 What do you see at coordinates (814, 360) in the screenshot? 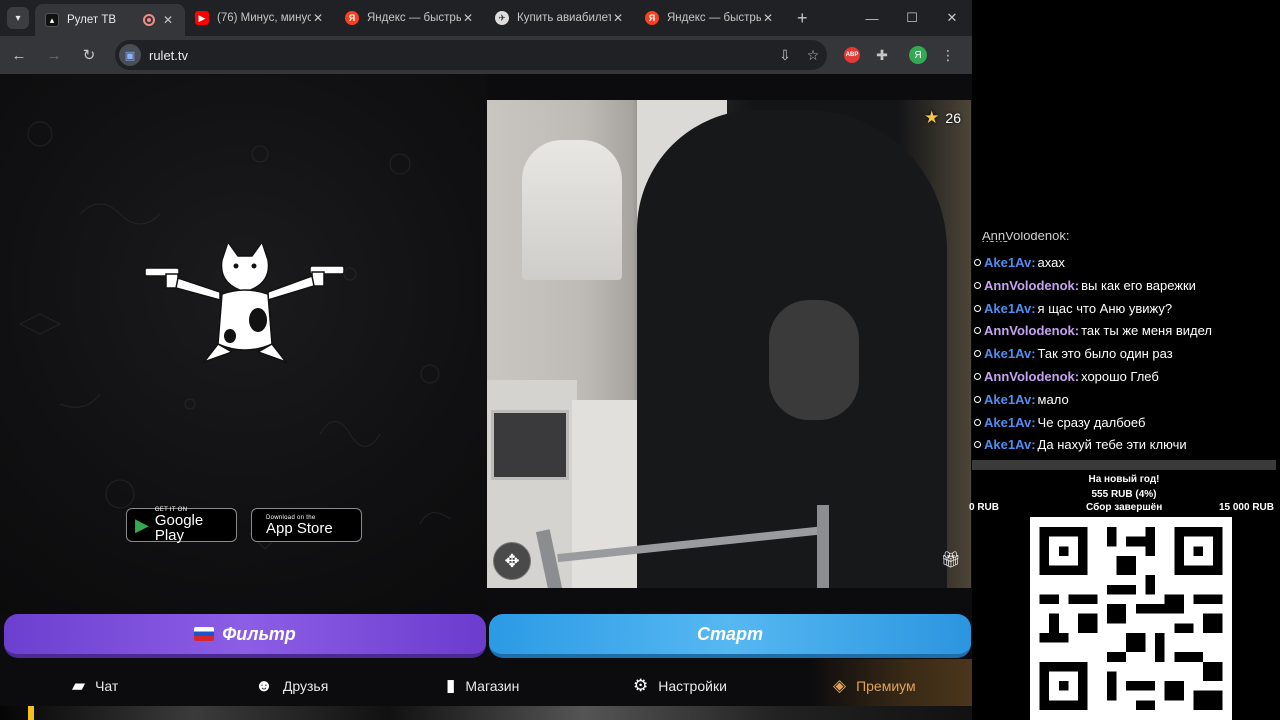
I see `video-person` at bounding box center [814, 360].